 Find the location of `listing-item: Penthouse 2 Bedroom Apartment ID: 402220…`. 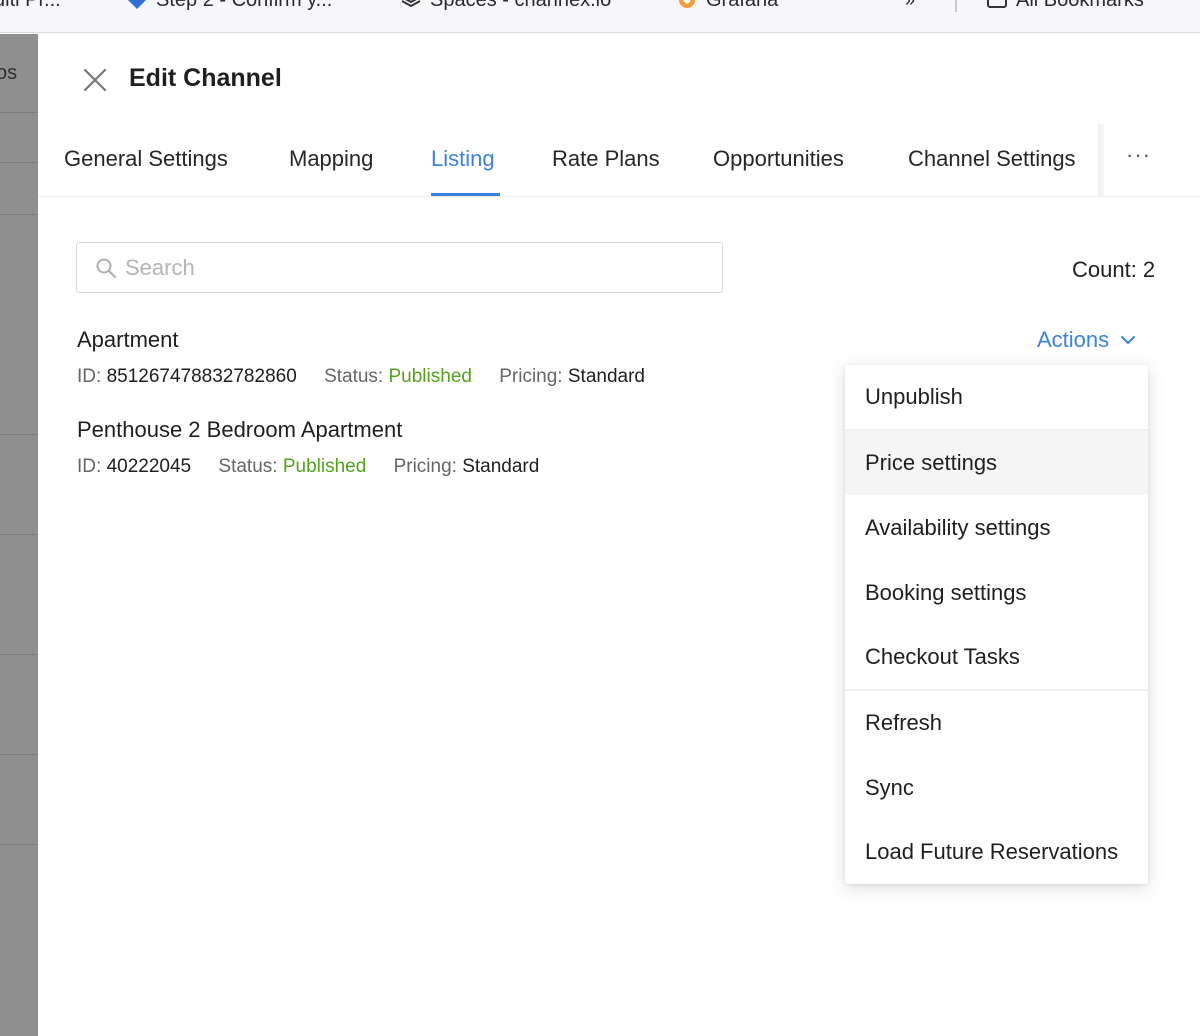

listing-item: Penthouse 2 Bedroom Apartment ID: 402220… is located at coordinates (319, 447).